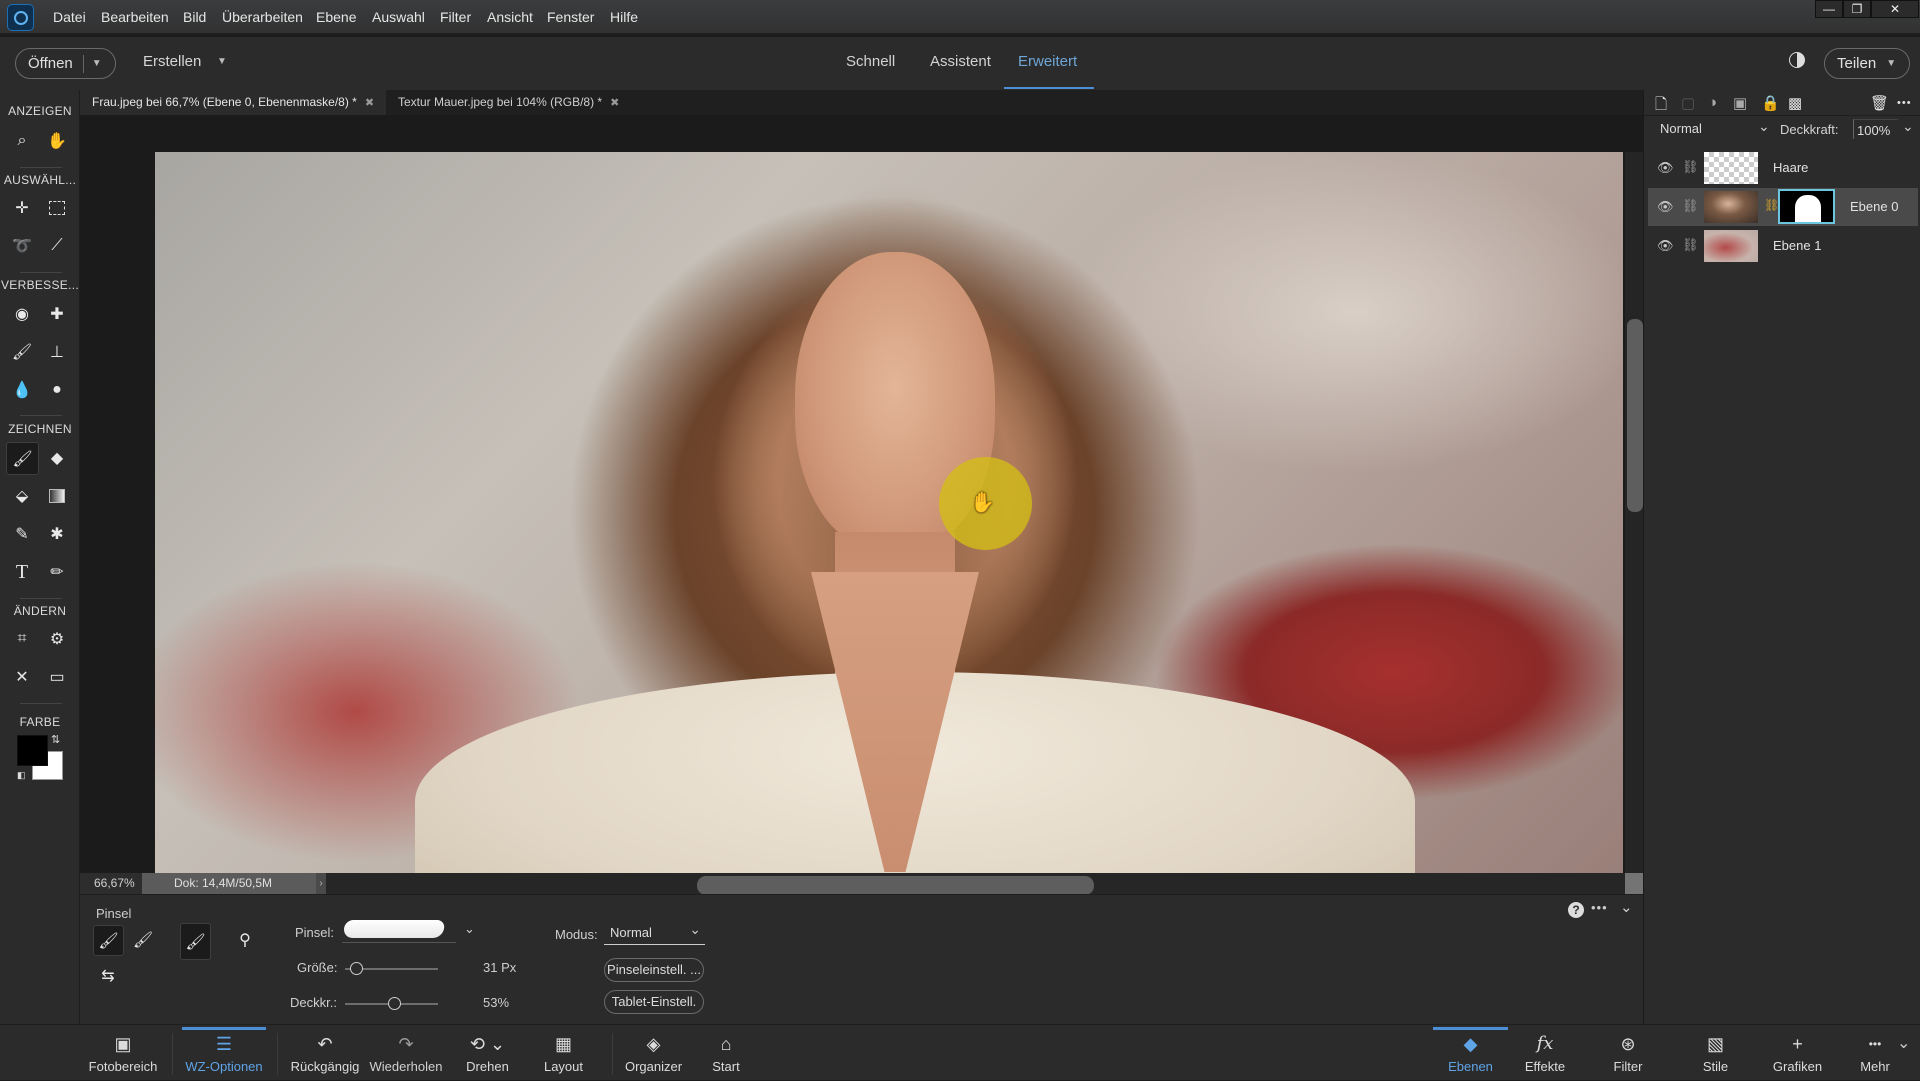  I want to click on layer-row-ebene-0: 👁 ⛓ ⛓ Ebene 0, so click(1783, 207).